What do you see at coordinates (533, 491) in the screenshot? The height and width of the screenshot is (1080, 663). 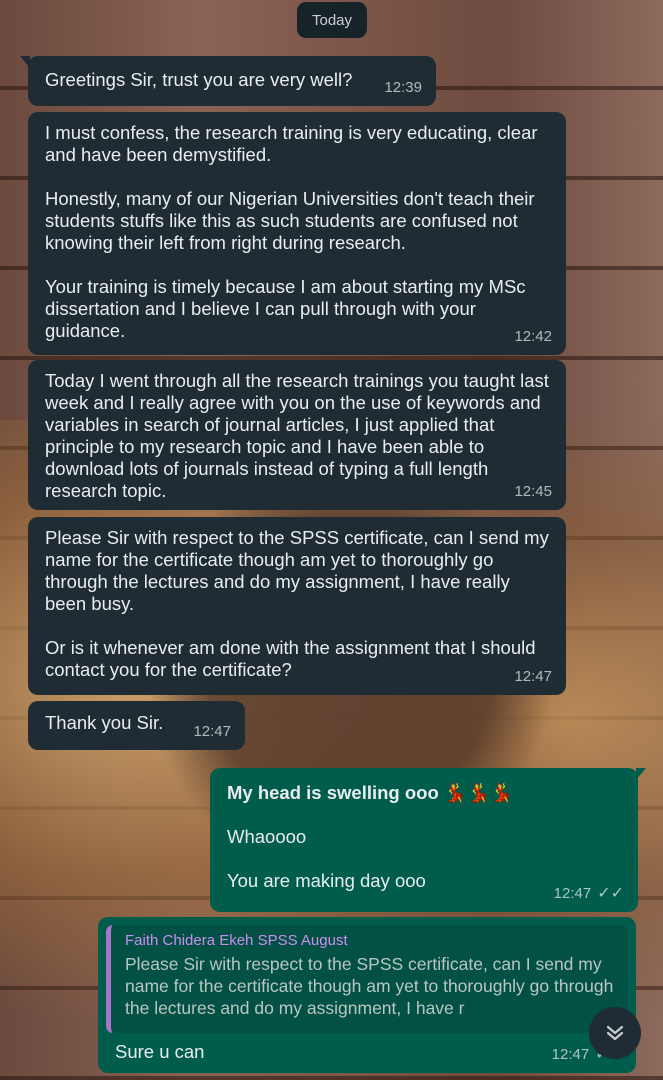 I see `message-time: 12:45` at bounding box center [533, 491].